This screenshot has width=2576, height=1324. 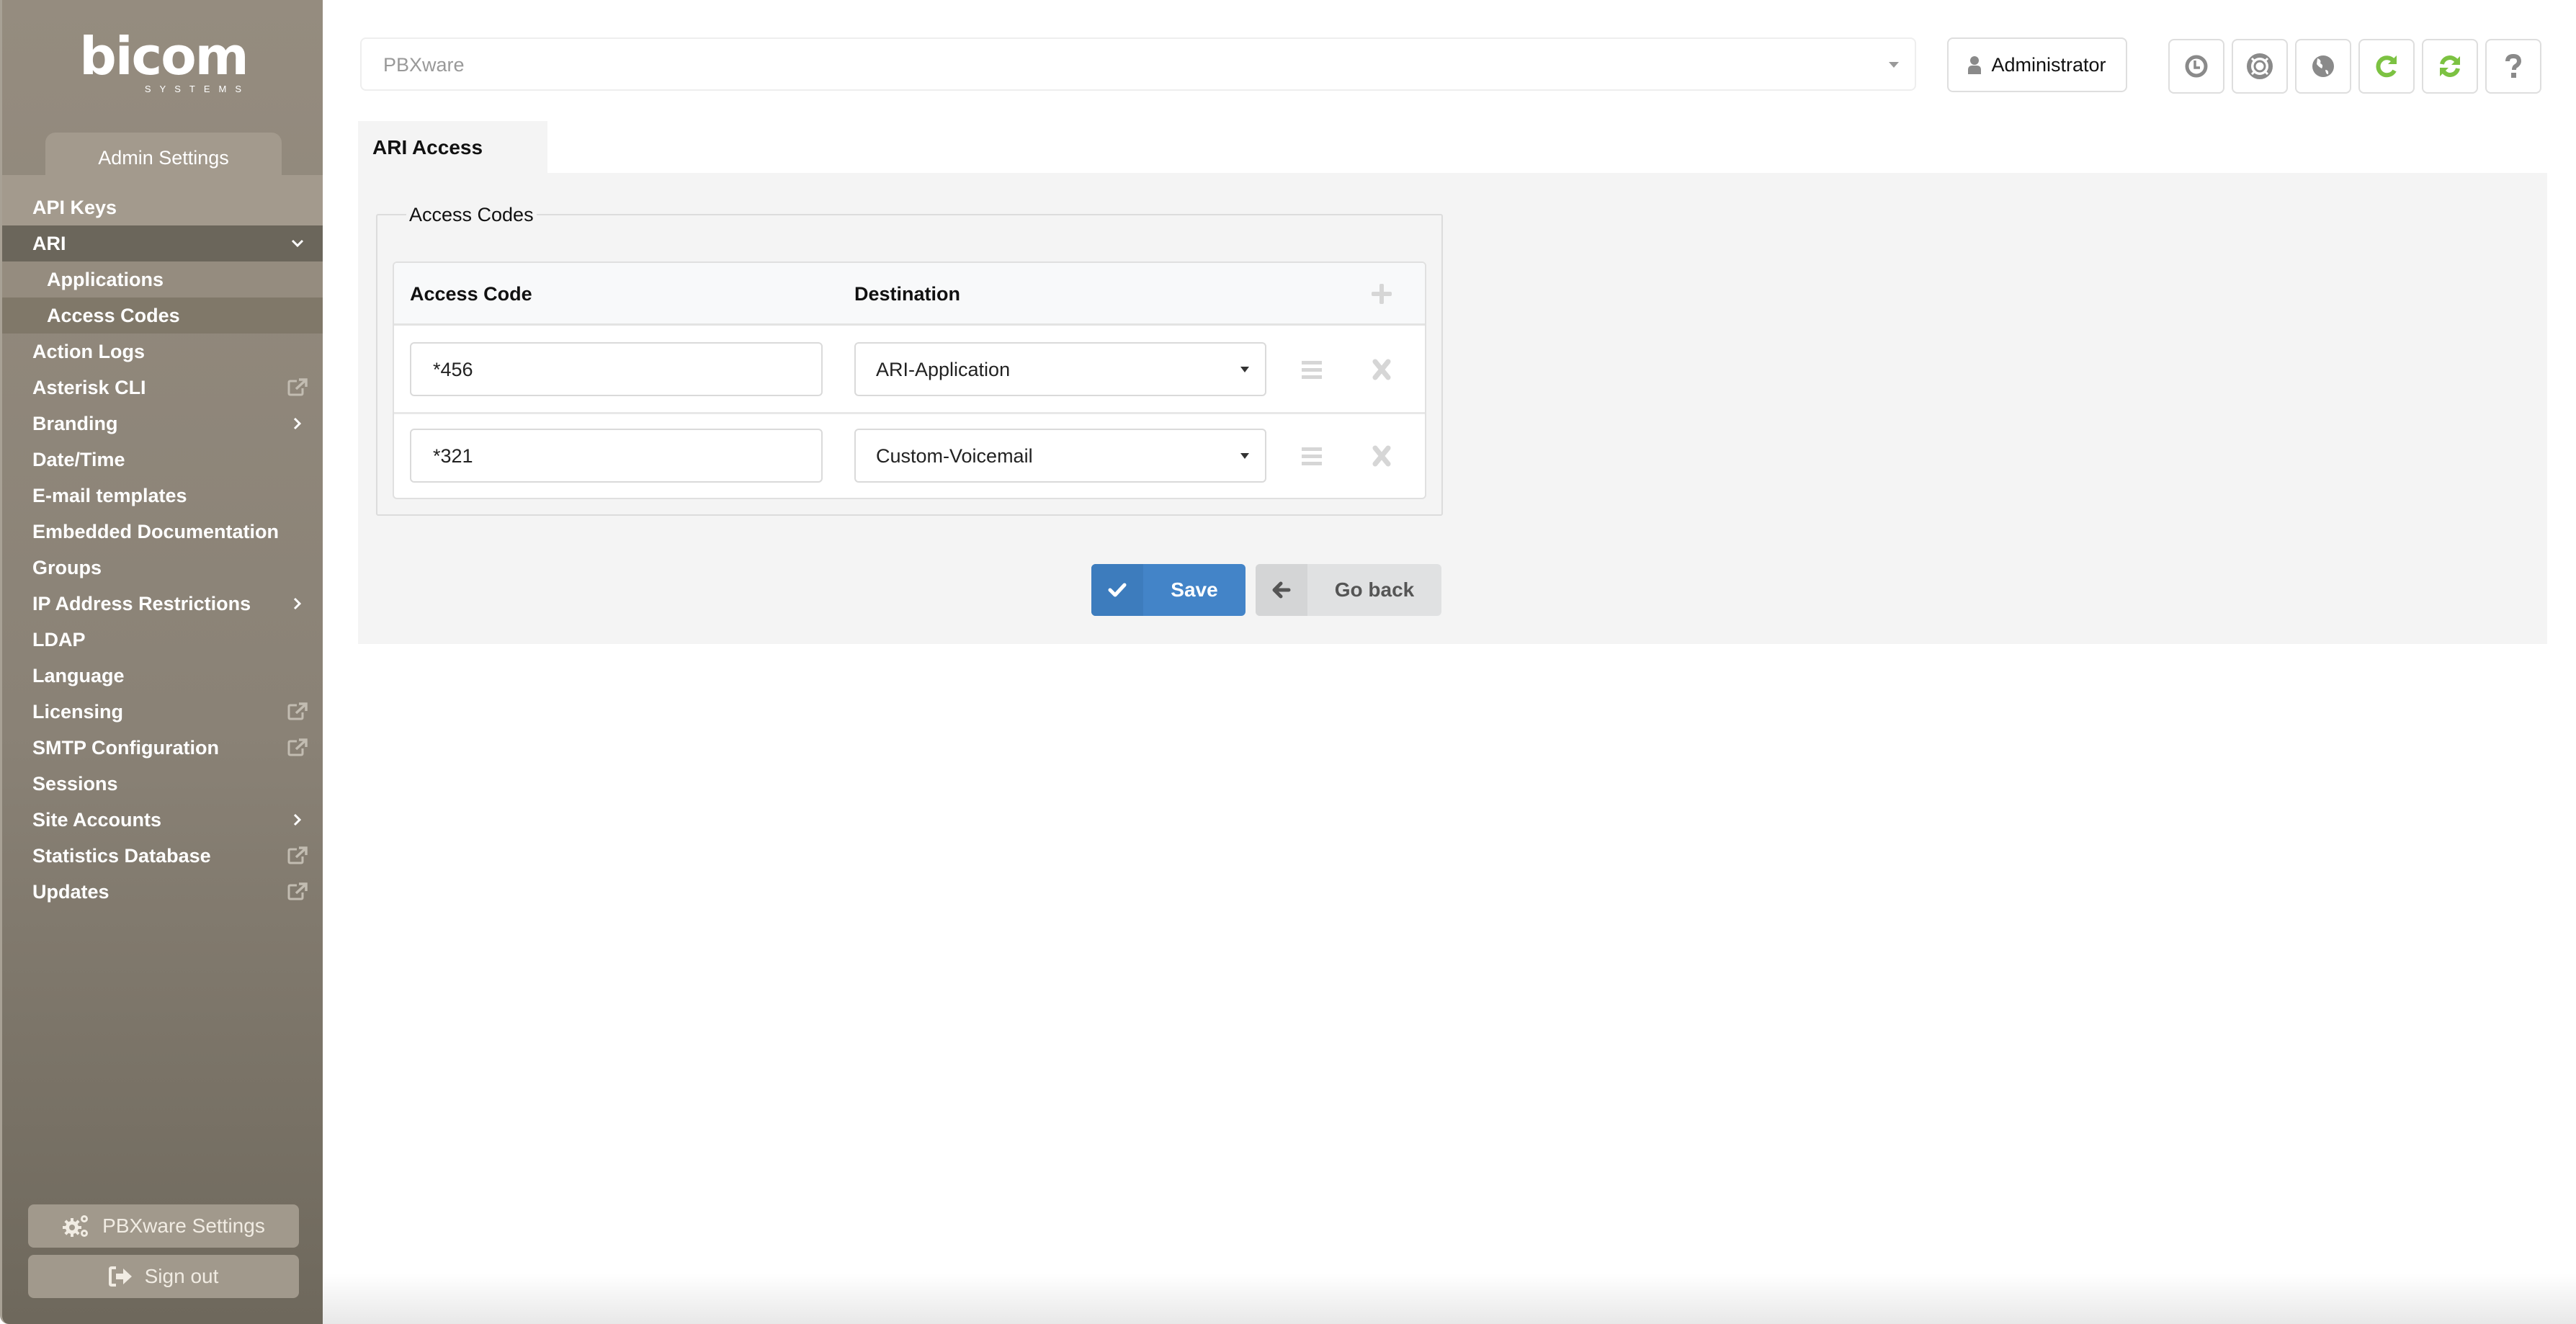 I want to click on chevron-down-icon, so click(x=297, y=243).